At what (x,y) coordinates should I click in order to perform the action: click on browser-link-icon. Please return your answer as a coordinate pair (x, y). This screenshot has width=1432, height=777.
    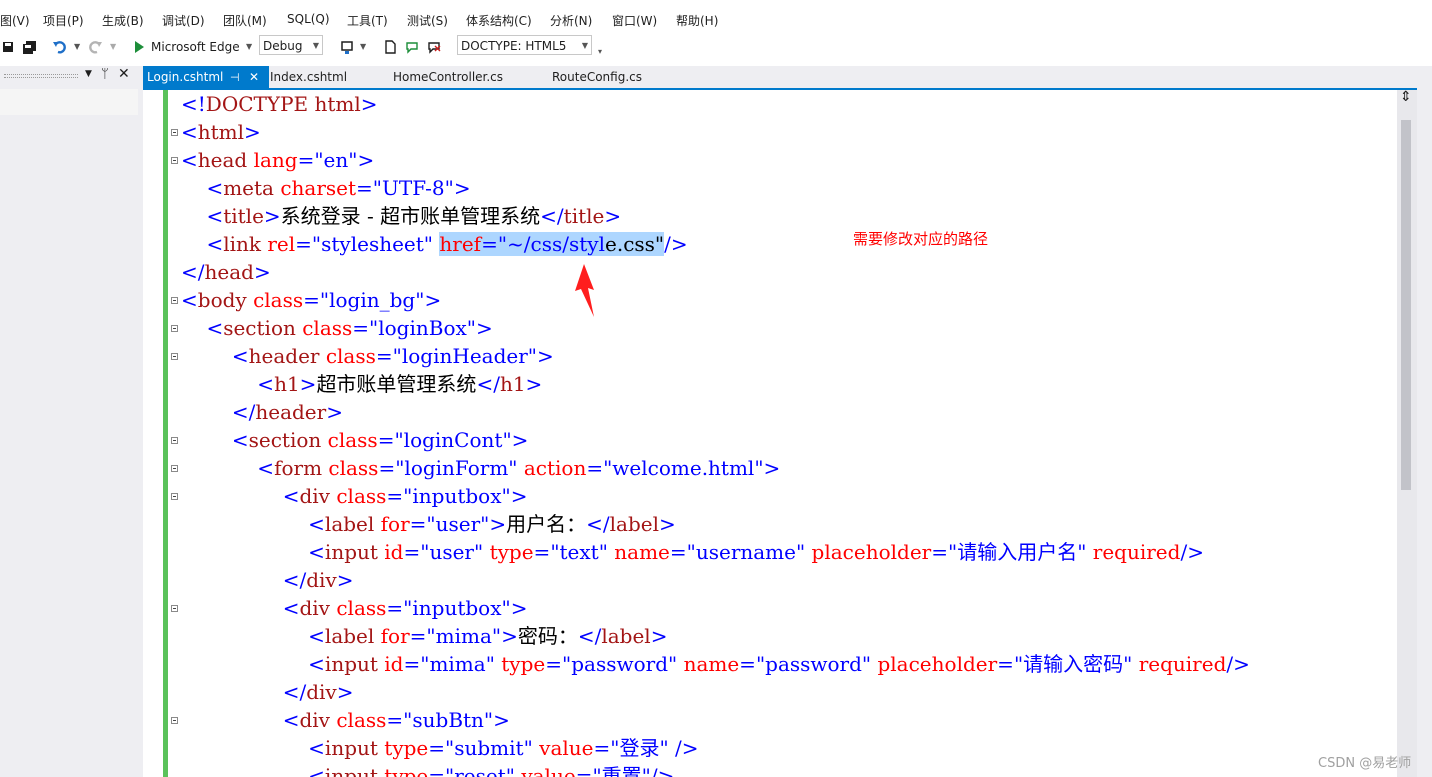
    Looking at the image, I should click on (348, 47).